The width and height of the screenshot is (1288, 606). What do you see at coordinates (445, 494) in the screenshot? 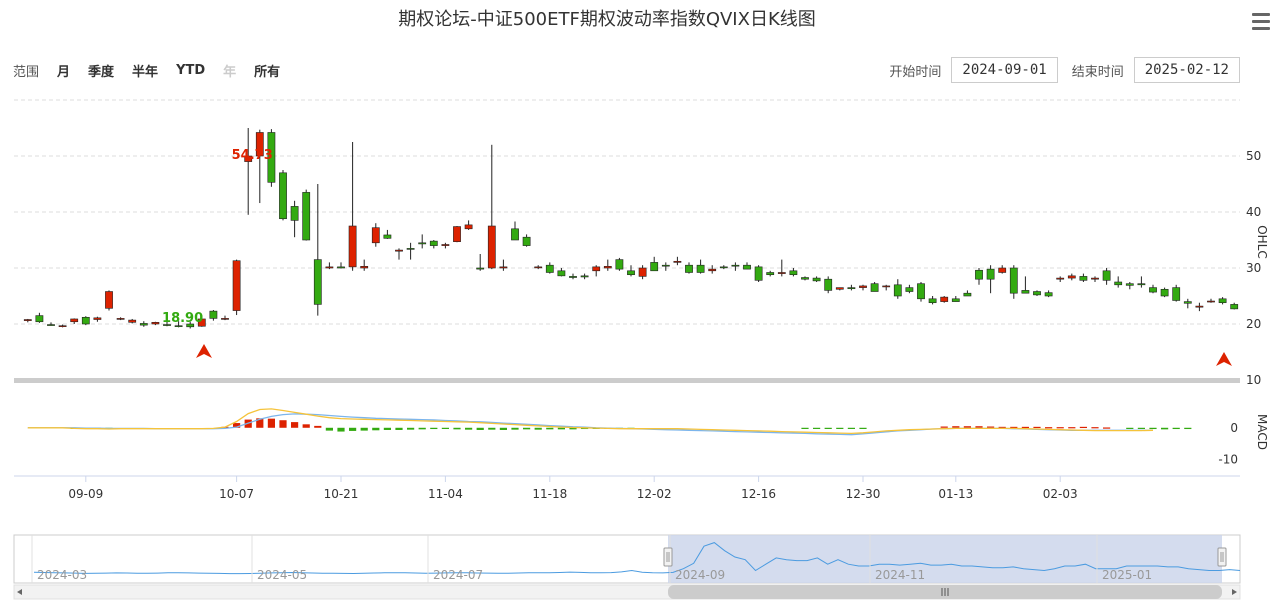
I see `x-tick-label: 11-04` at bounding box center [445, 494].